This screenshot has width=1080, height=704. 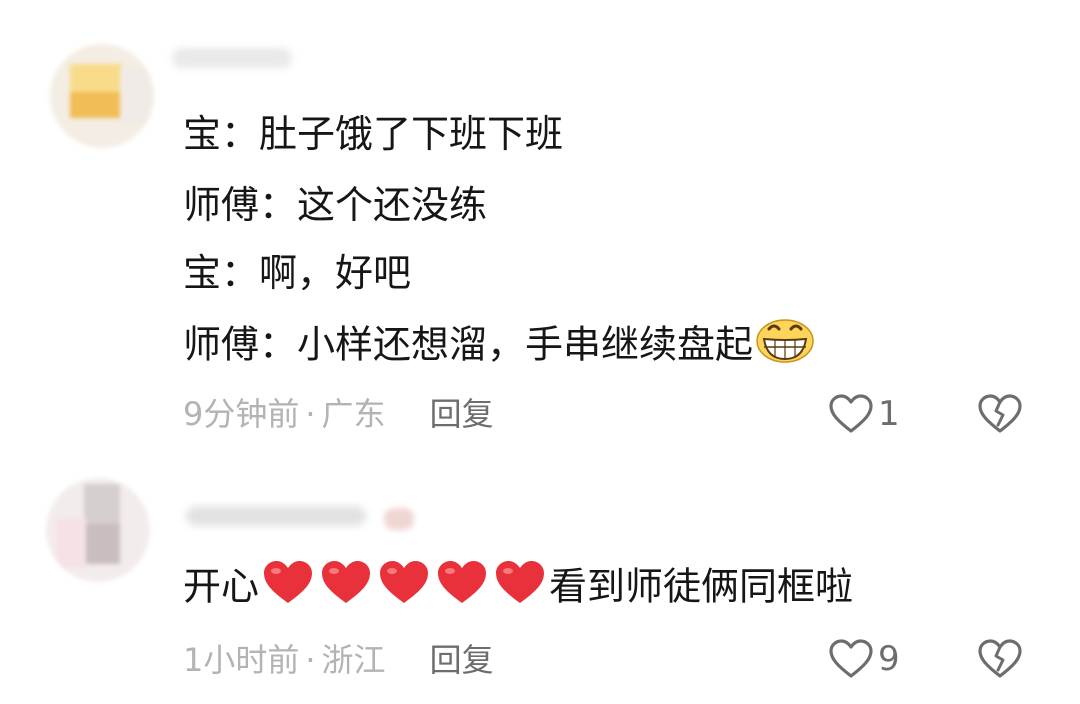 I want to click on username-badge-blurred, so click(x=399, y=519).